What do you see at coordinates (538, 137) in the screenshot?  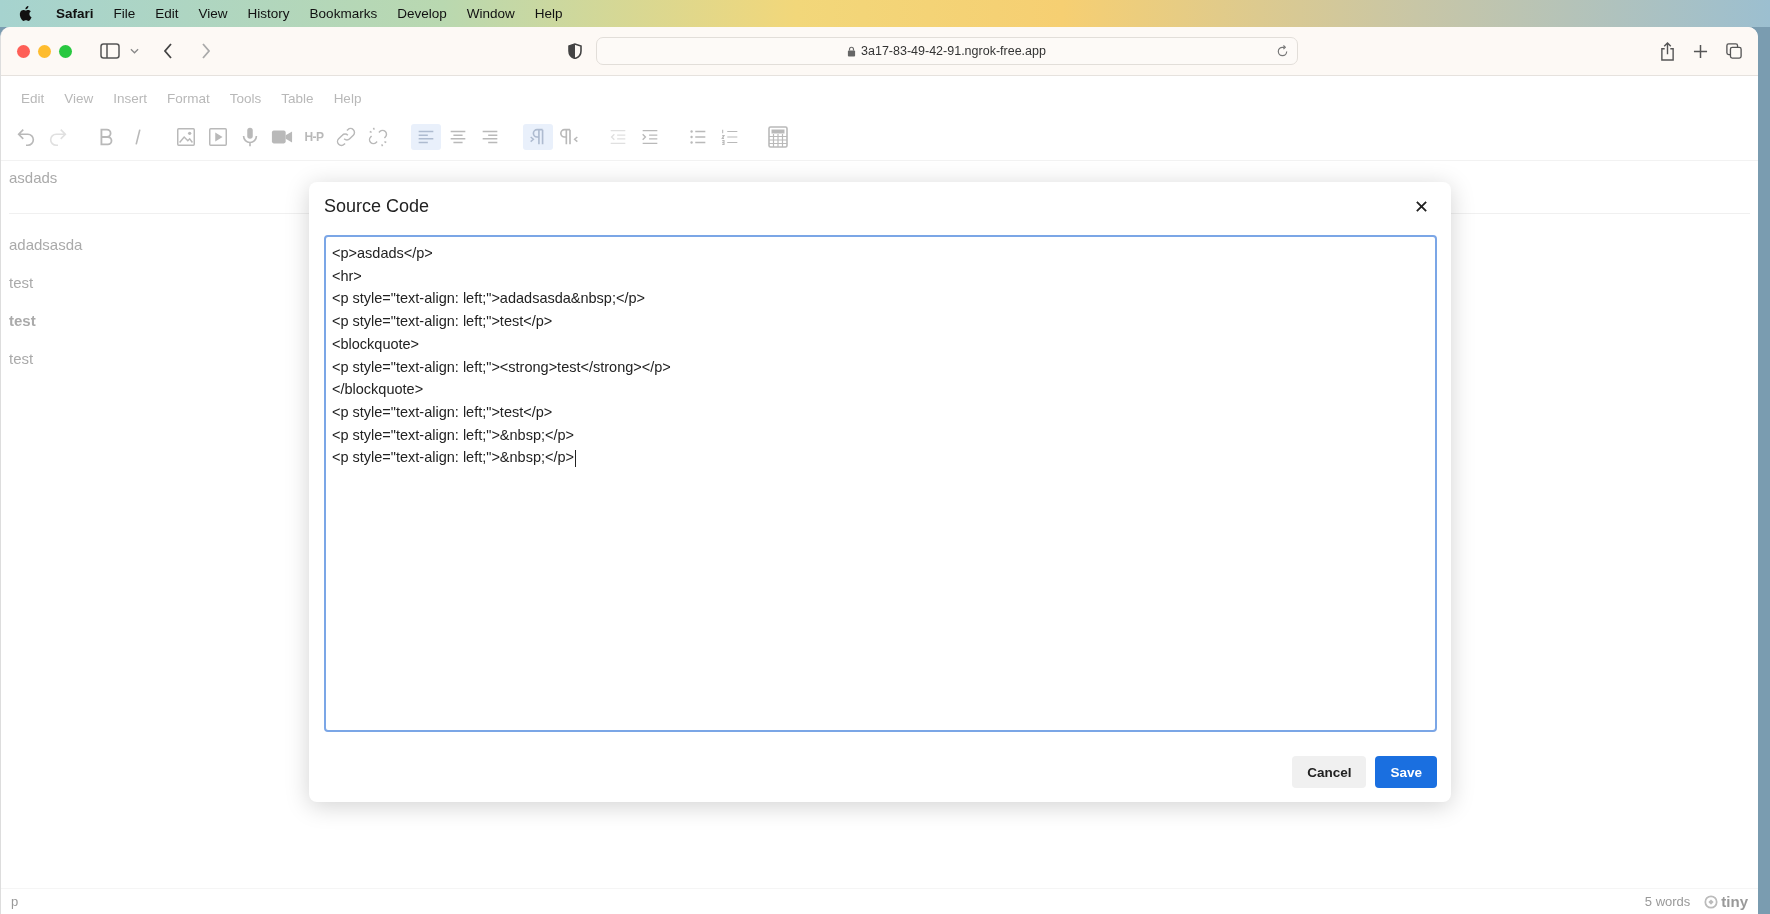 I see `left-to-right-icon` at bounding box center [538, 137].